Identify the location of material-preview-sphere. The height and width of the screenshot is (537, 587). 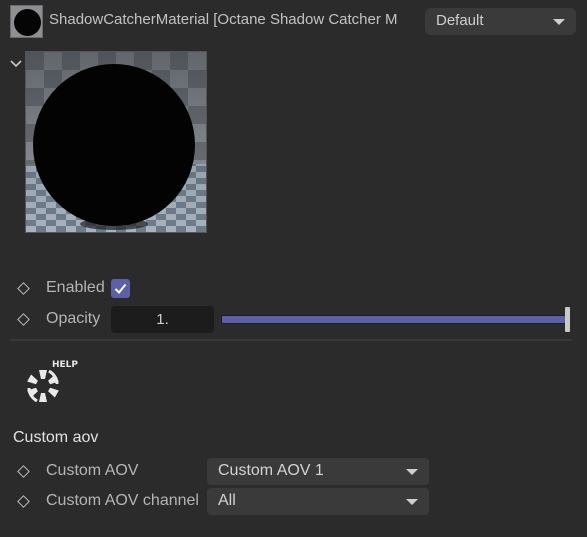
(116, 142).